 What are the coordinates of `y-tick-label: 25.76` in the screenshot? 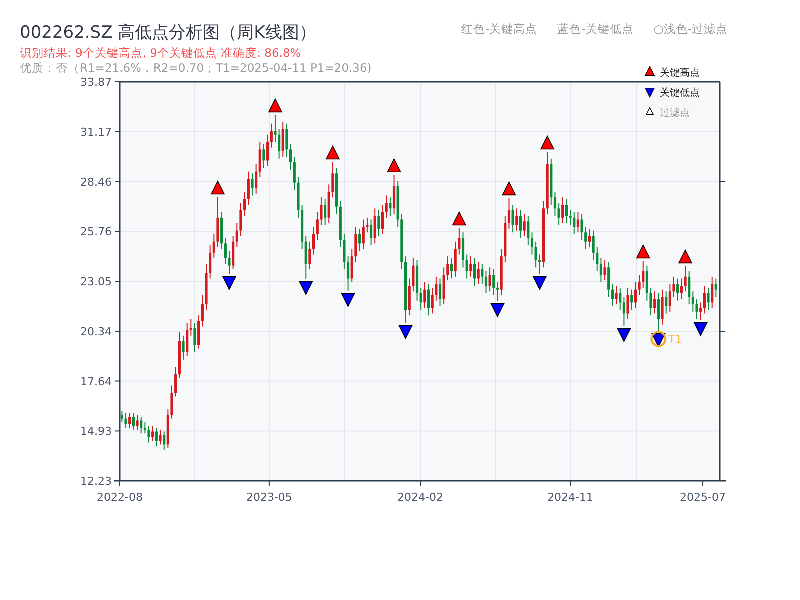 It's located at (96, 232).